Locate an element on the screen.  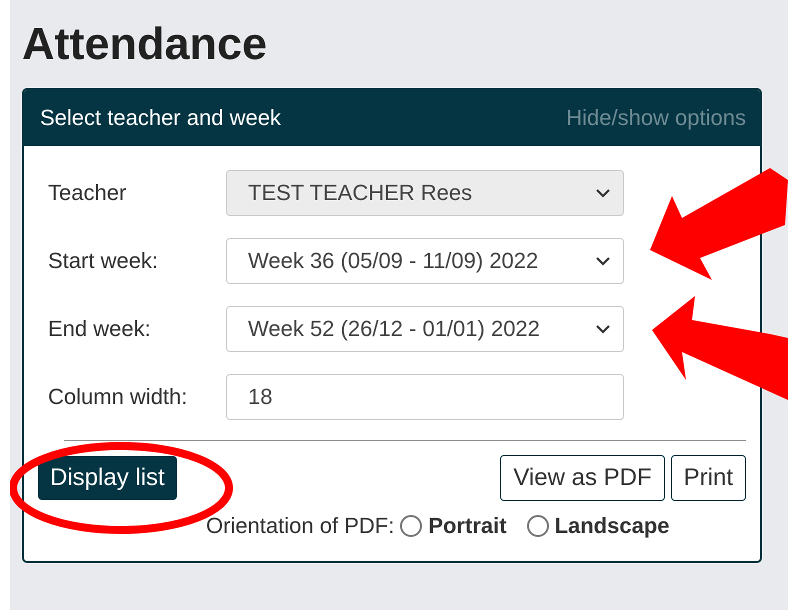
page-title: Attendance is located at coordinates (145, 44).